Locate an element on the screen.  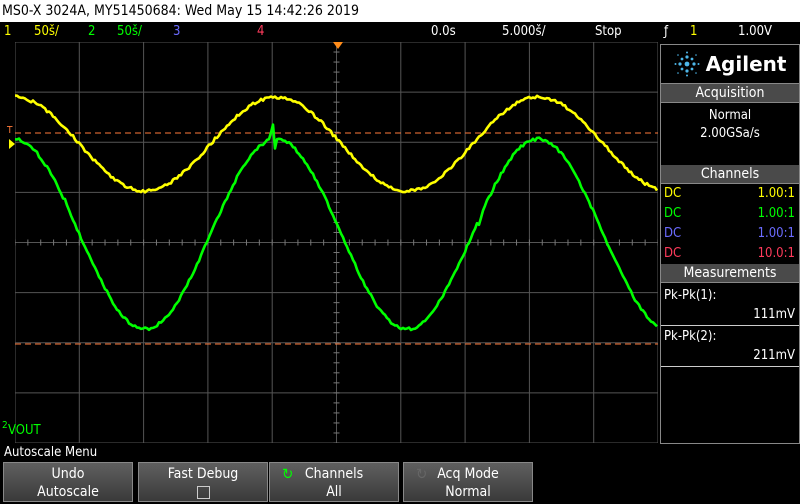
fast-debug-checkbox is located at coordinates (203, 492).